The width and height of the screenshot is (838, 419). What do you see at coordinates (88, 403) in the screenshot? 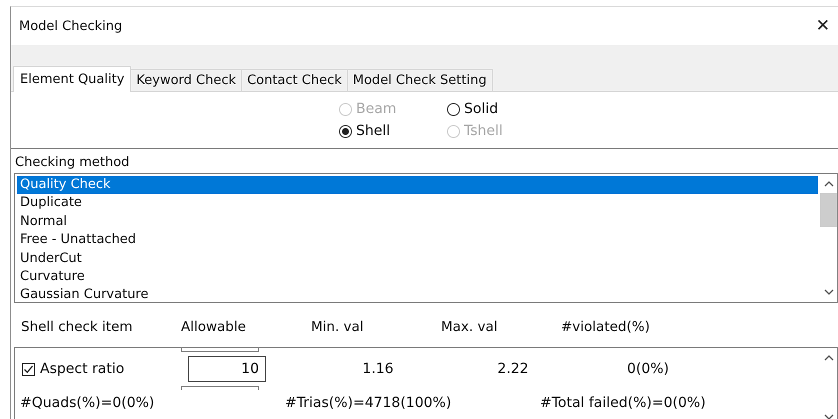
I see `summary-text: #Quads(%)=0(0%)` at bounding box center [88, 403].